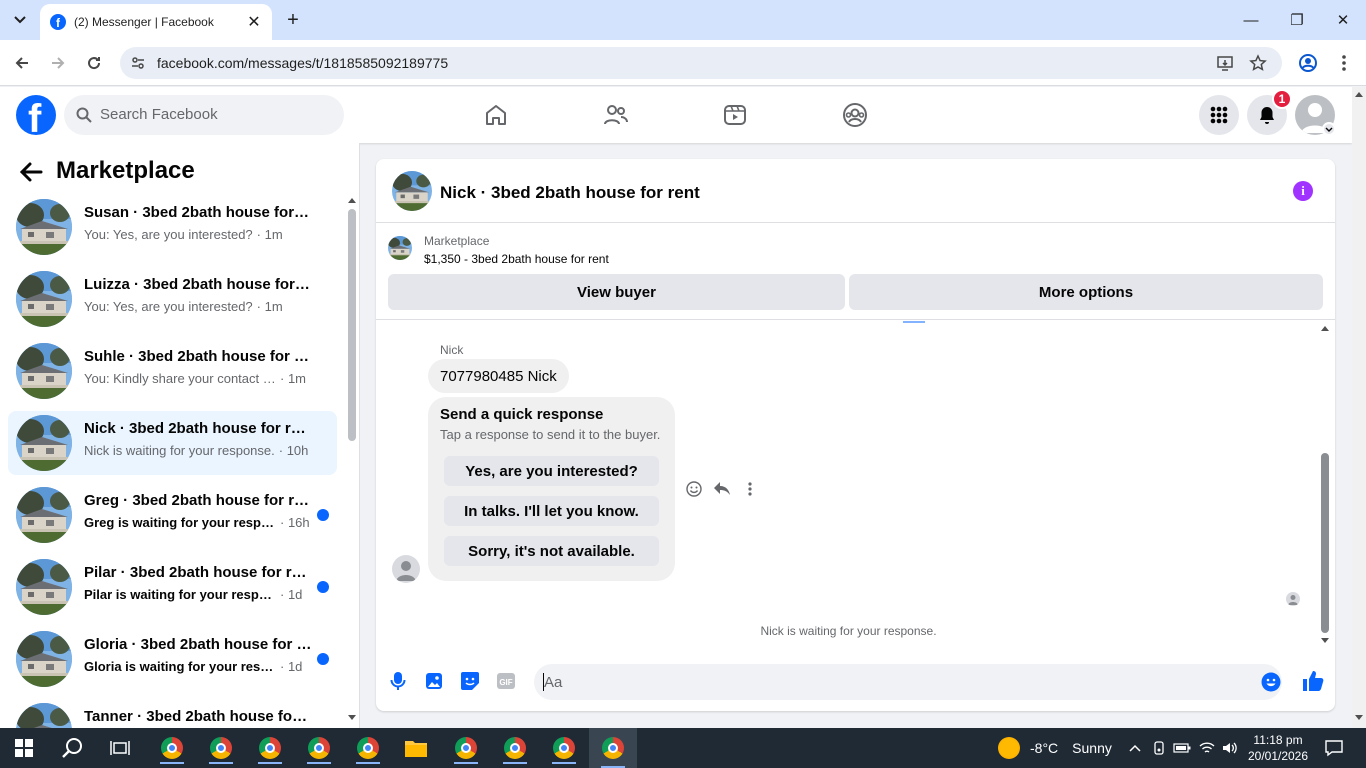 This screenshot has height=768, width=1366. I want to click on weather-widget: -8°C Sunny, so click(1055, 748).